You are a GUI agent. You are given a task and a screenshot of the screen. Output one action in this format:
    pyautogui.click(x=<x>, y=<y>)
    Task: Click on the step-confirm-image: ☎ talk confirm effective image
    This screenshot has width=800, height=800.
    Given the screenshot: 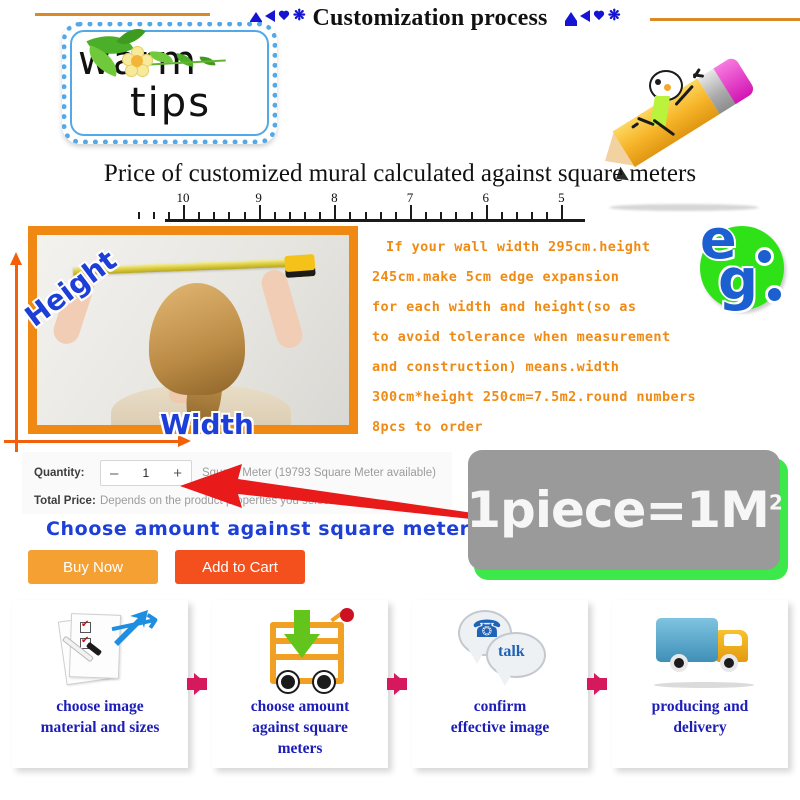 What is the action you would take?
    pyautogui.click(x=500, y=684)
    